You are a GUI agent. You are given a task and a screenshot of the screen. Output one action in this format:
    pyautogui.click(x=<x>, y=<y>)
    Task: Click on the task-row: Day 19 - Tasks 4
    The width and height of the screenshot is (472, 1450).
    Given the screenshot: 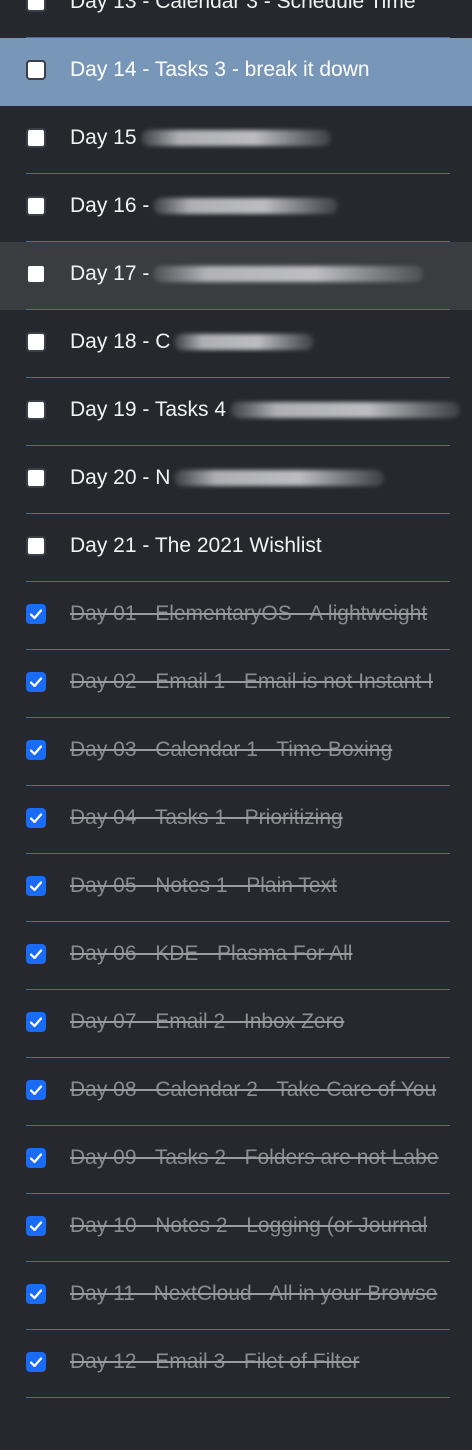 What is the action you would take?
    pyautogui.click(x=236, y=412)
    